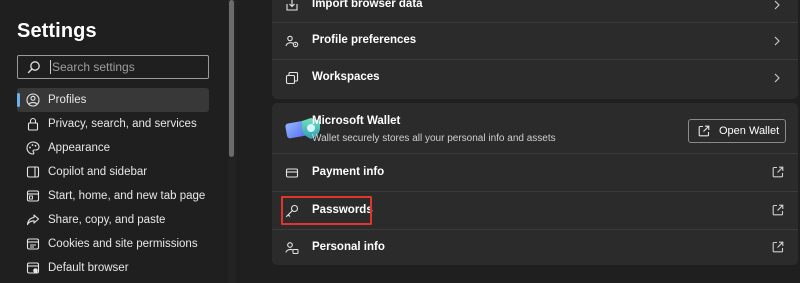 This screenshot has height=283, width=800. What do you see at coordinates (33, 268) in the screenshot?
I see `browser-icon` at bounding box center [33, 268].